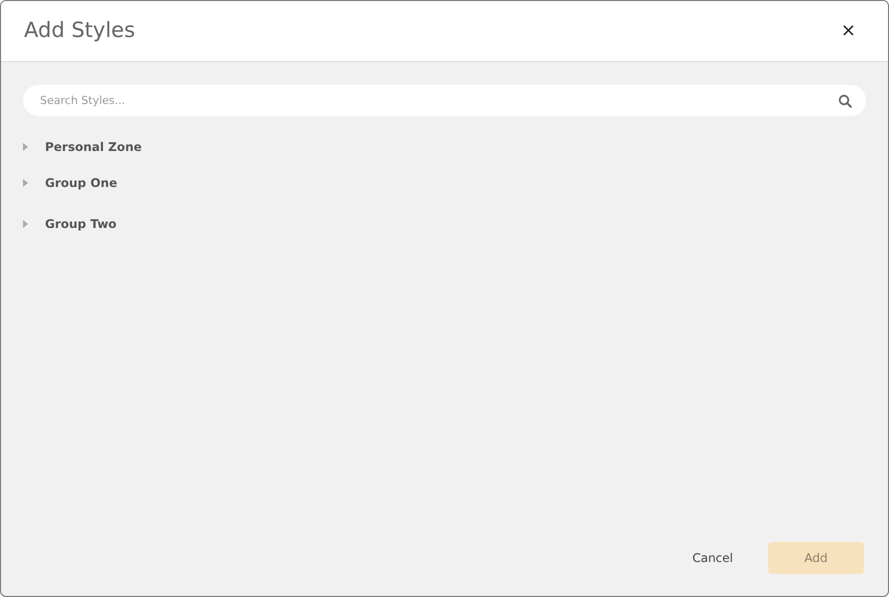 The height and width of the screenshot is (597, 889). Describe the element at coordinates (93, 147) in the screenshot. I see `tree-item: Personal Zone` at that location.